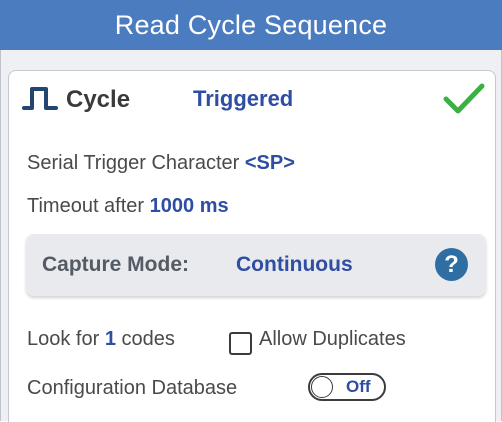 This screenshot has width=502, height=422. I want to click on pulse-icon, so click(40, 98).